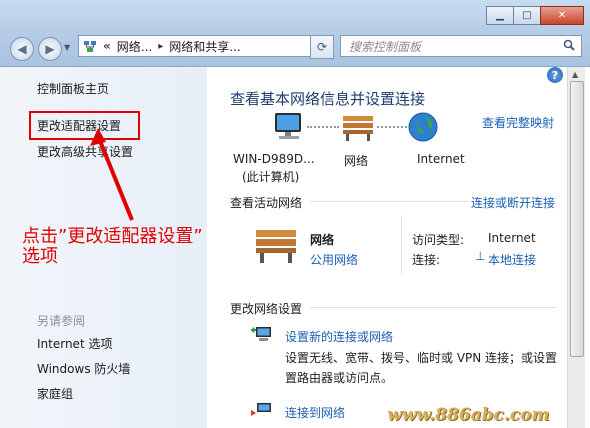 Image resolution: width=590 pixels, height=428 pixels. I want to click on annotation-text: 点击”更改适配器设置”, so click(112, 236).